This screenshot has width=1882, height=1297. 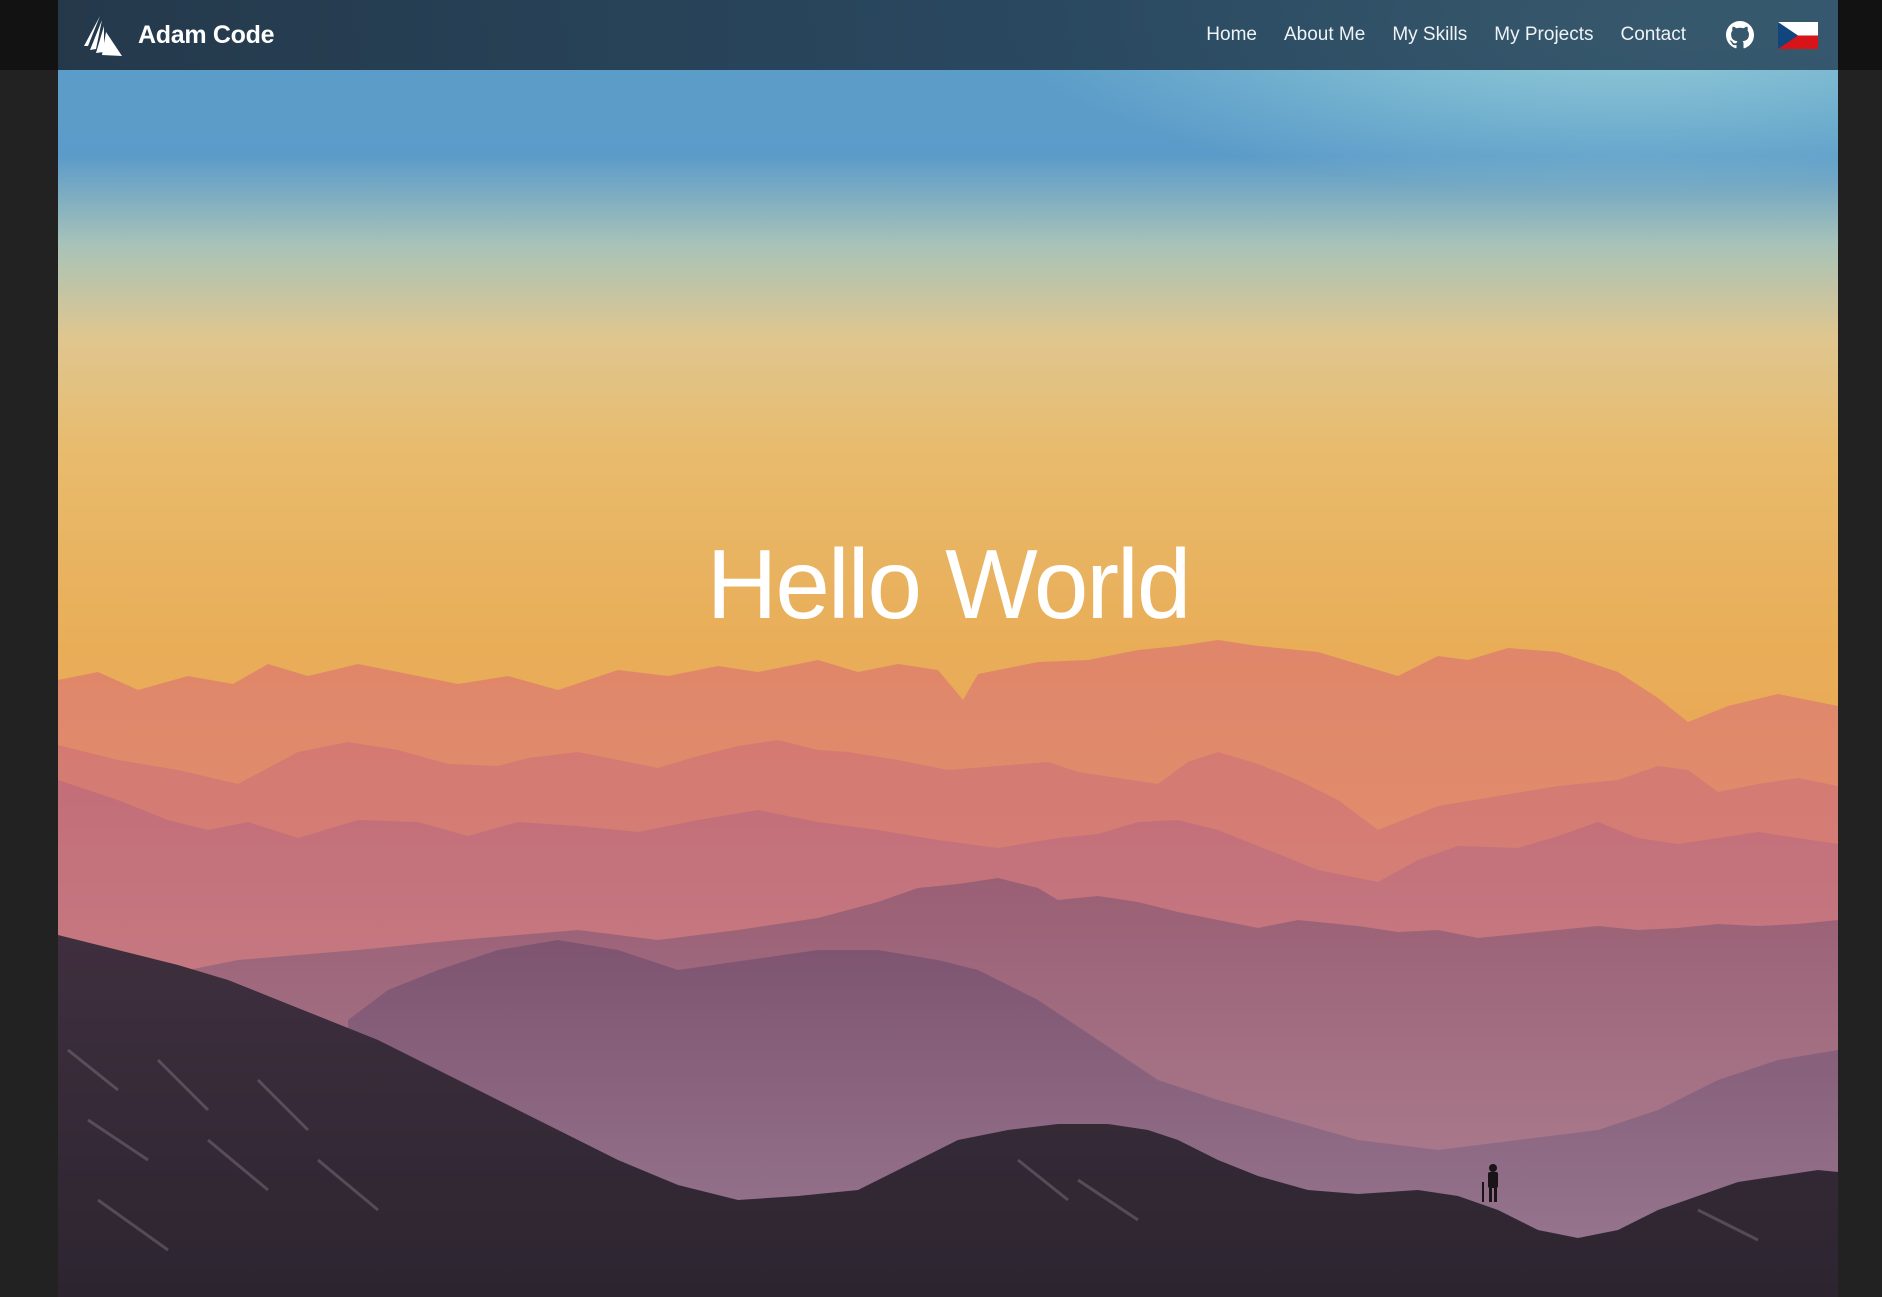 I want to click on nav-my-projects: My Projects, so click(x=1543, y=35).